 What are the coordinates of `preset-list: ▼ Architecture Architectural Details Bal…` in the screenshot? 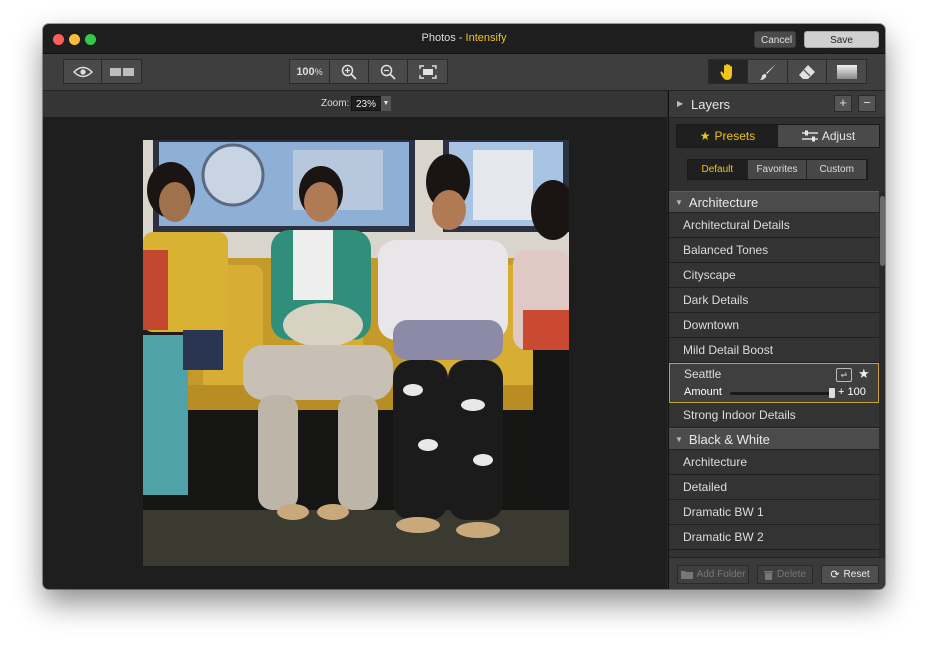 It's located at (774, 386).